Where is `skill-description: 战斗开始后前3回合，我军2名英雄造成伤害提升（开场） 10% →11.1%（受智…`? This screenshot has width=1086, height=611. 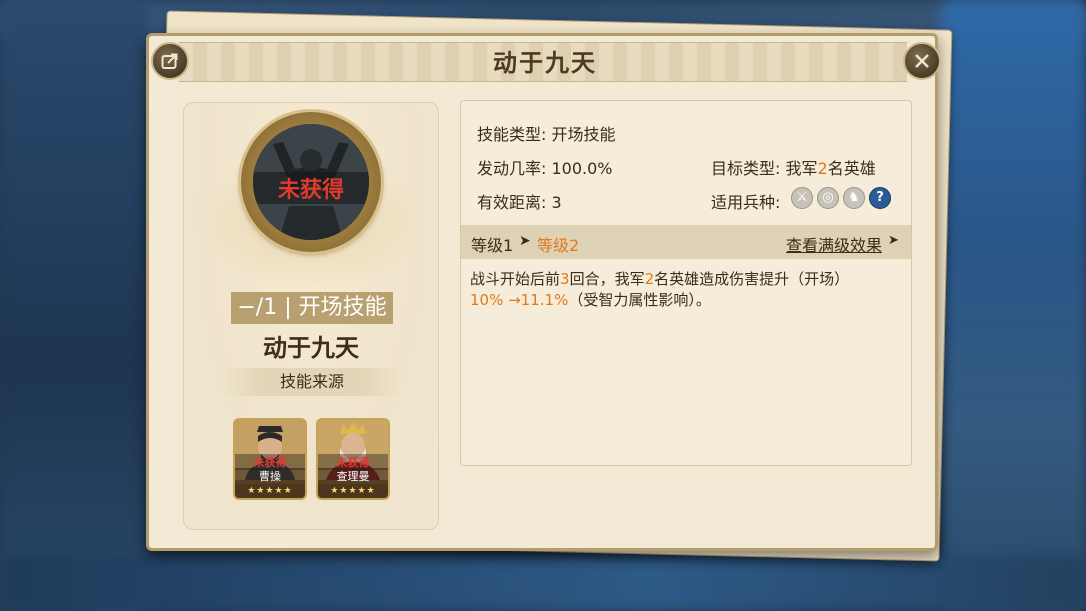 skill-description: 战斗开始后前3回合，我军2名英雄造成伤害提升（开场） 10% →11.1%（受智… is located at coordinates (686, 290).